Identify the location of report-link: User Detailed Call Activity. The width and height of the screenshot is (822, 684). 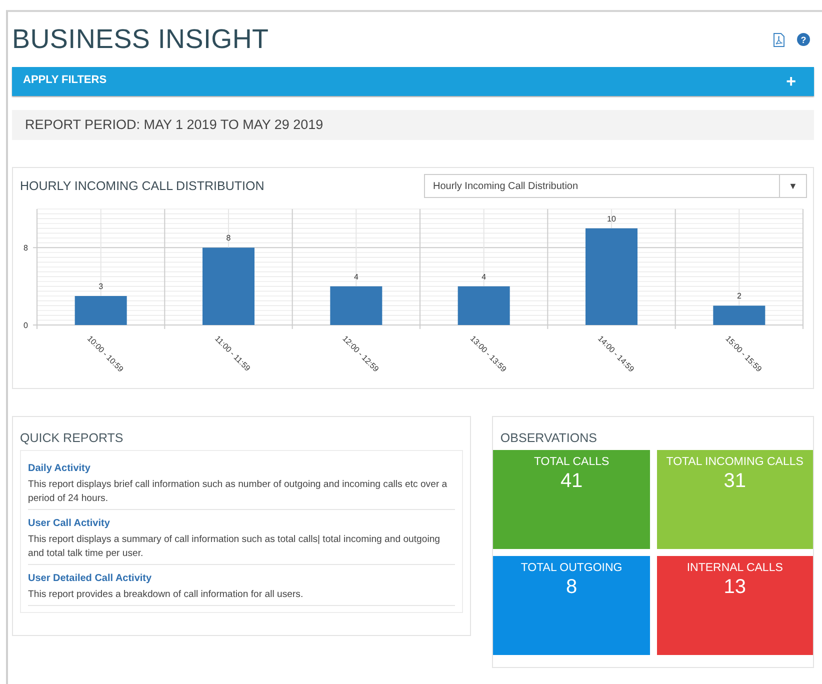
(90, 578).